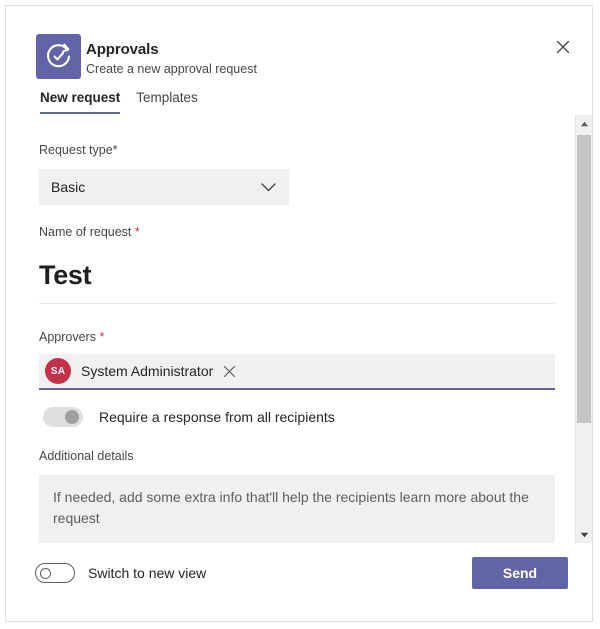  Describe the element at coordinates (78, 150) in the screenshot. I see `request-type-label: Request type*` at that location.